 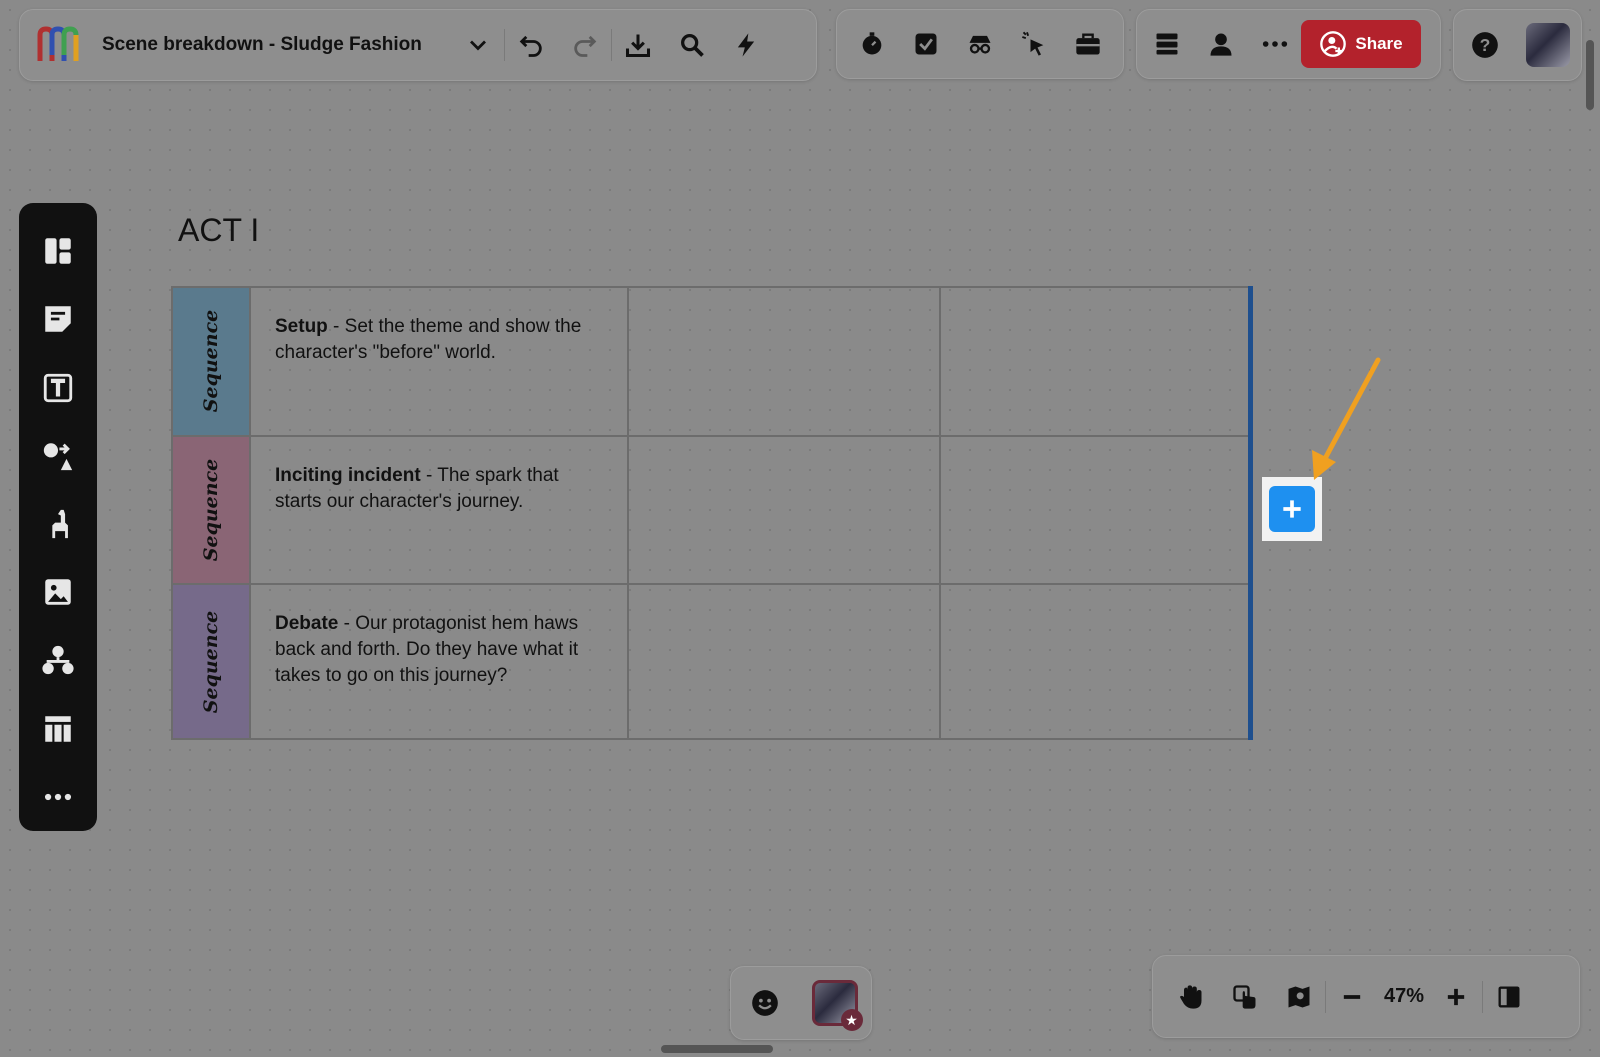 I want to click on more-options-button, so click(x=1275, y=44).